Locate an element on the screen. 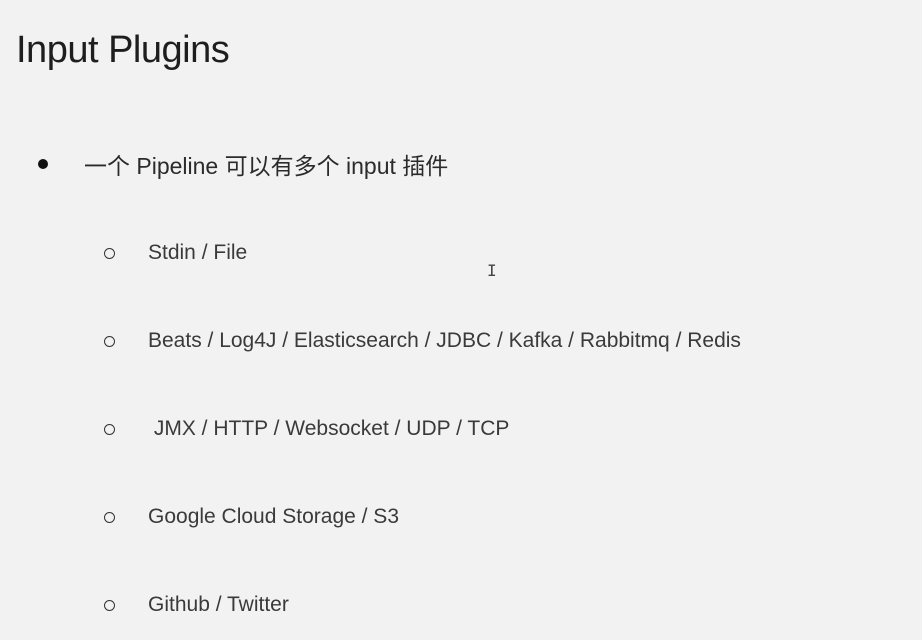 Image resolution: width=922 pixels, height=640 pixels. sub-item: JMX / HTTP / Websocket / UDP / TCP is located at coordinates (306, 429).